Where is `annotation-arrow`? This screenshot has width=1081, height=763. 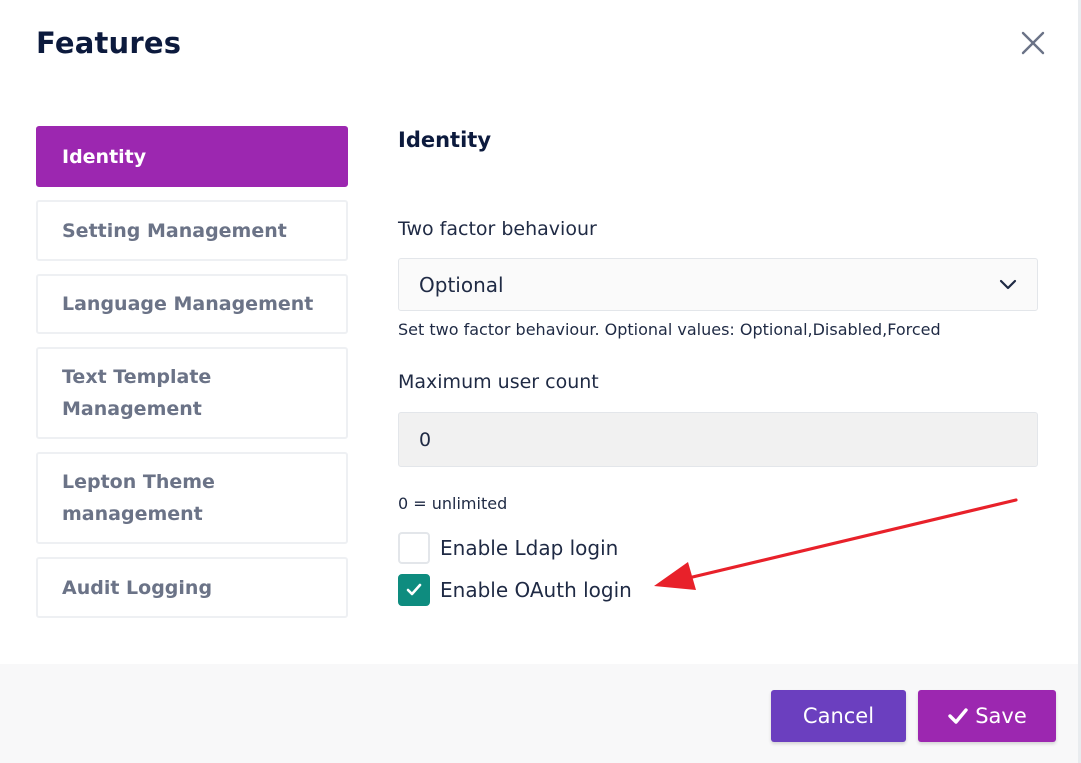 annotation-arrow is located at coordinates (836, 544).